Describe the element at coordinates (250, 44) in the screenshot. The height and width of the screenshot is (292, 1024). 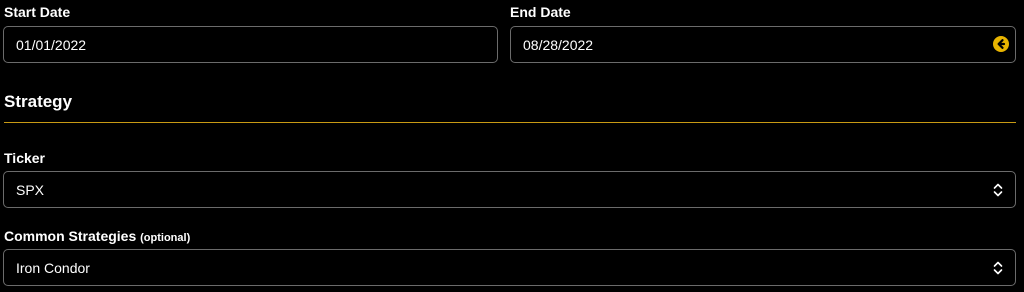
I see `start-date-input: 01/01/2022` at that location.